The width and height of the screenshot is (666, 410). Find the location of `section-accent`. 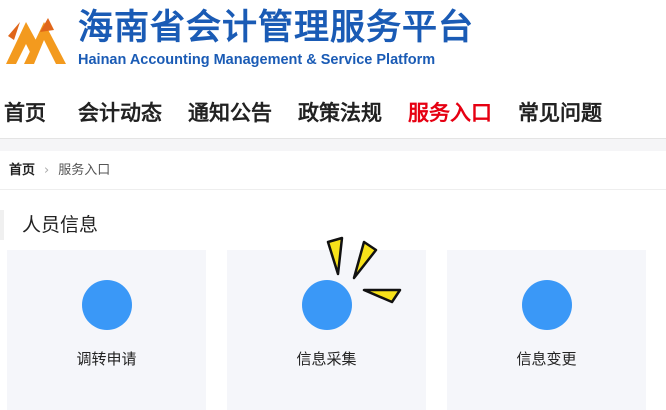

section-accent is located at coordinates (2, 225).